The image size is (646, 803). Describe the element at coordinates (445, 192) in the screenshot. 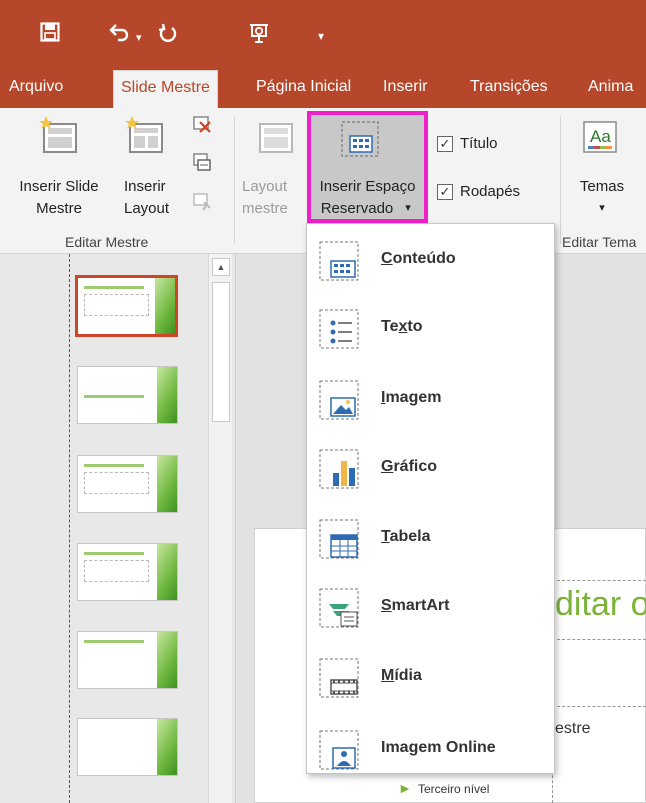

I see `footer-checkbox: ✓` at that location.